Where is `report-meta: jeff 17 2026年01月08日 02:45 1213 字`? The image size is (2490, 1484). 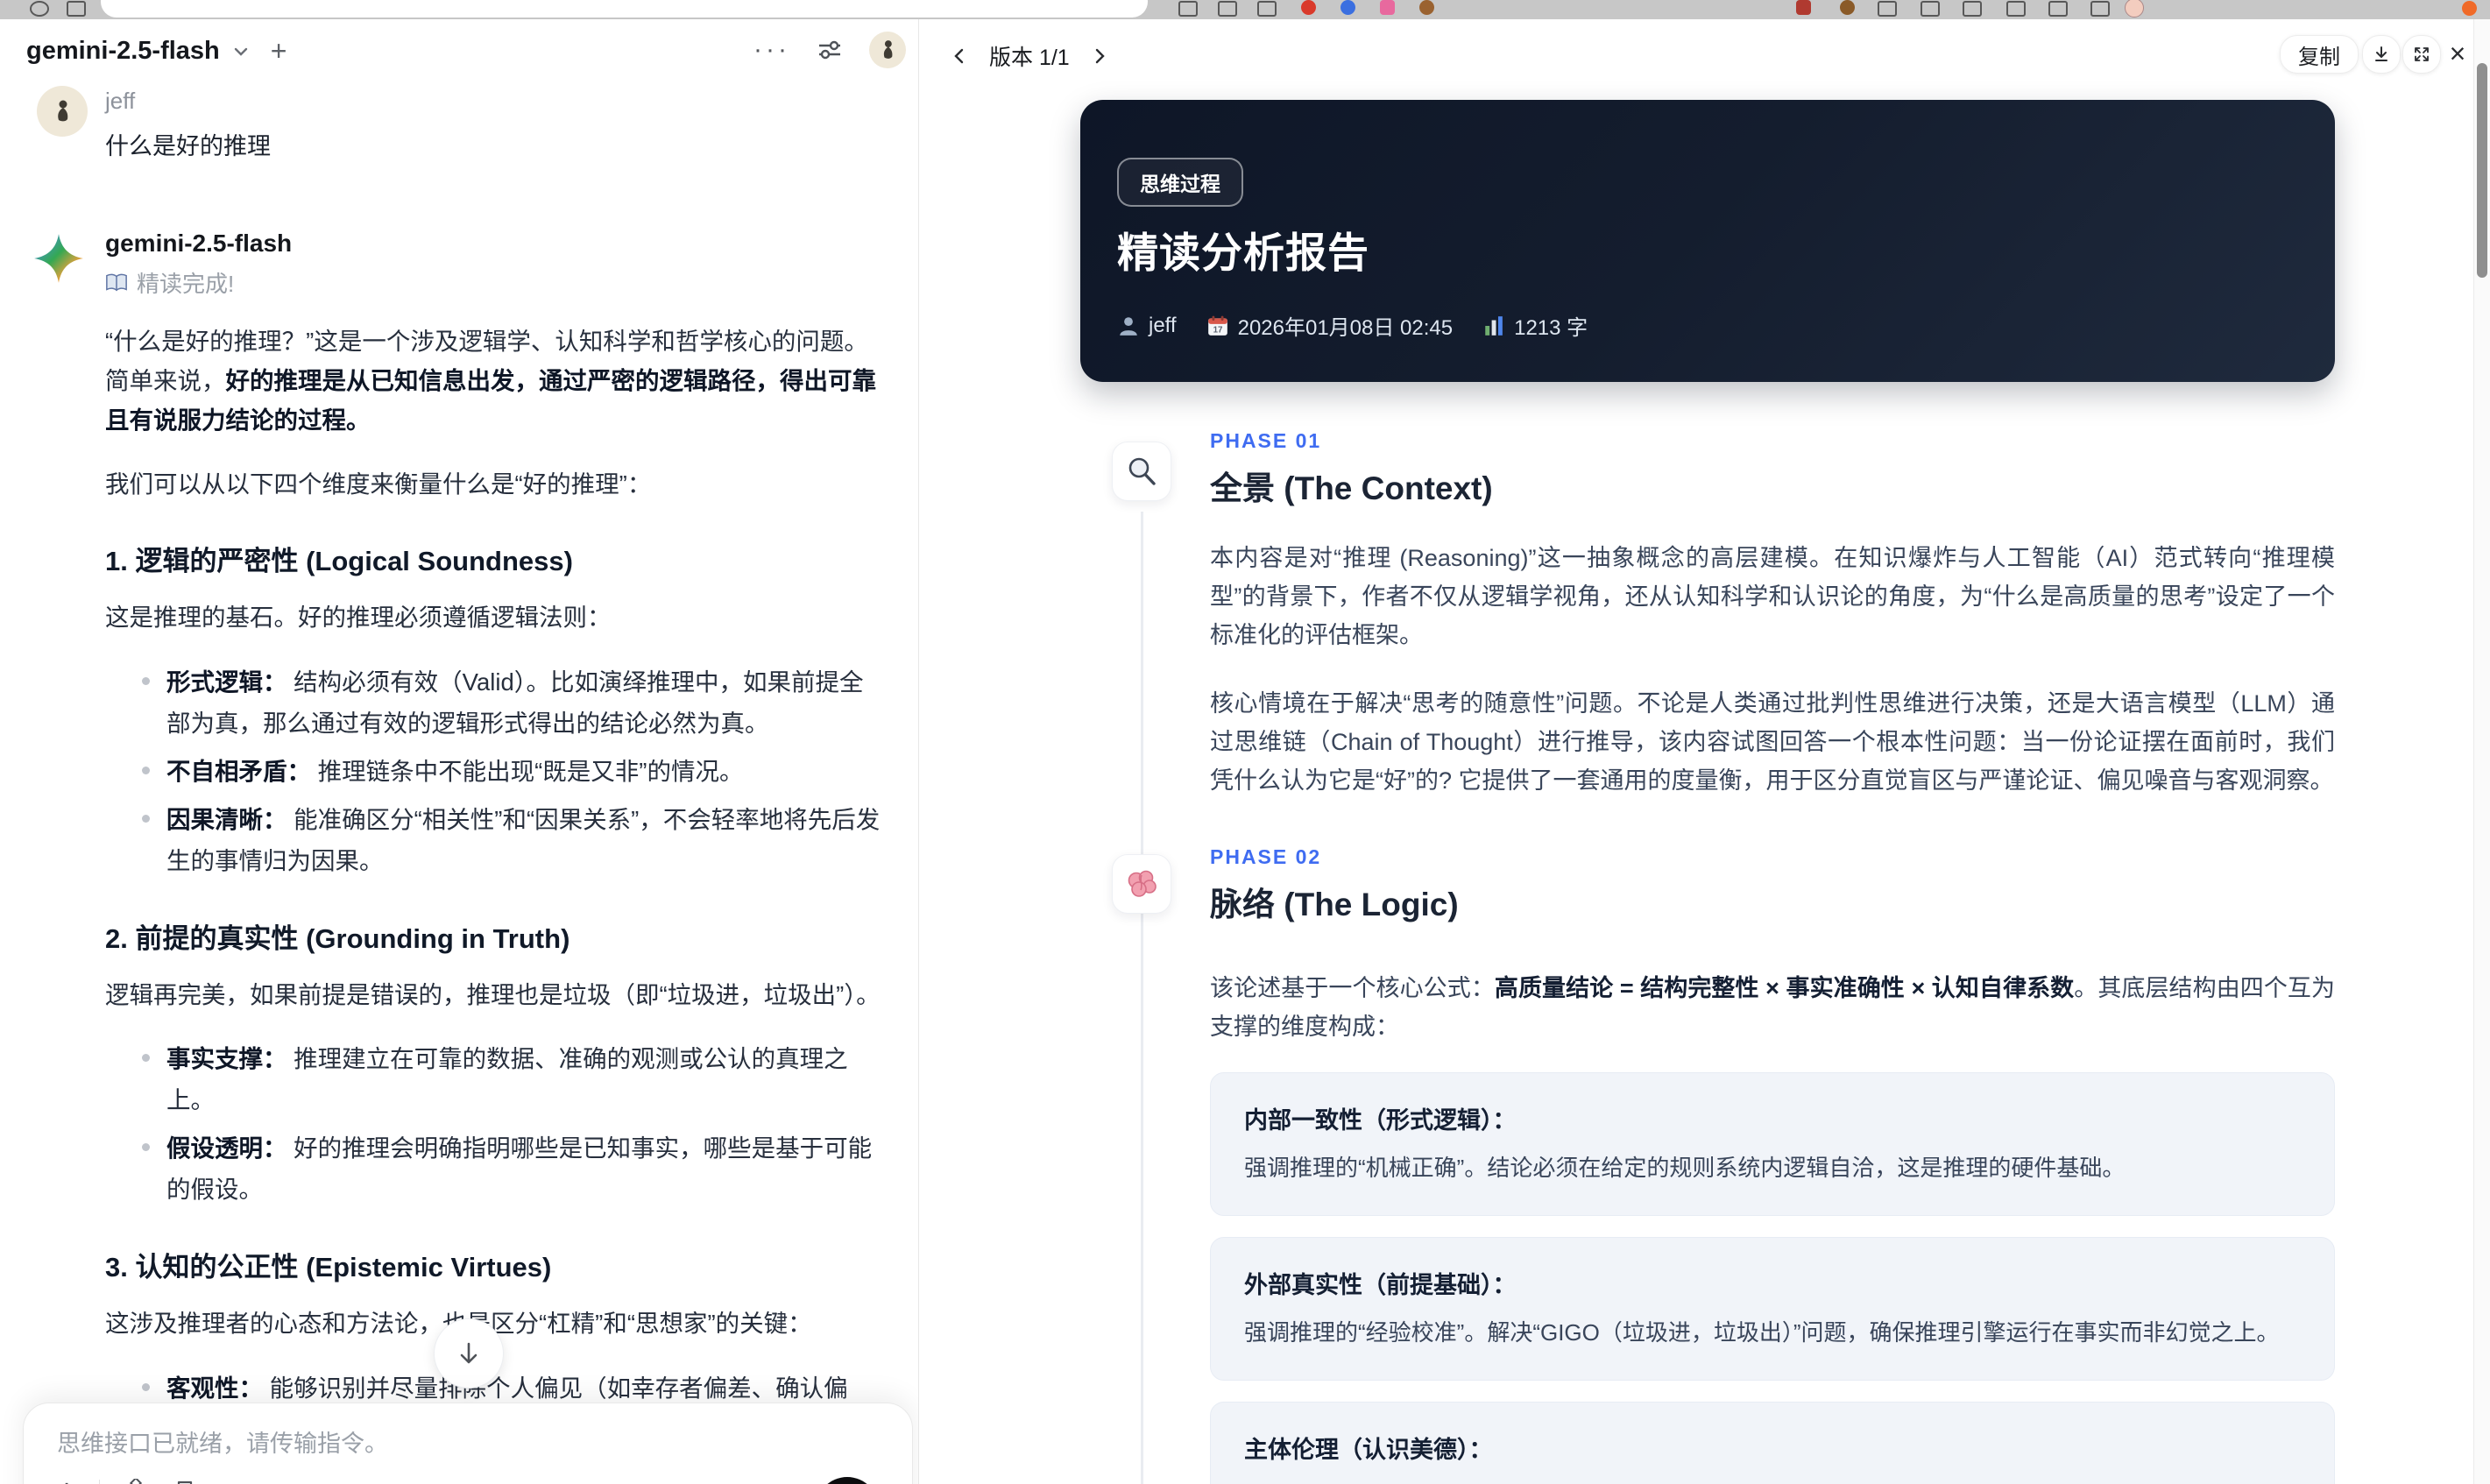 report-meta: jeff 17 2026年01月08日 02:45 1213 字 is located at coordinates (1352, 326).